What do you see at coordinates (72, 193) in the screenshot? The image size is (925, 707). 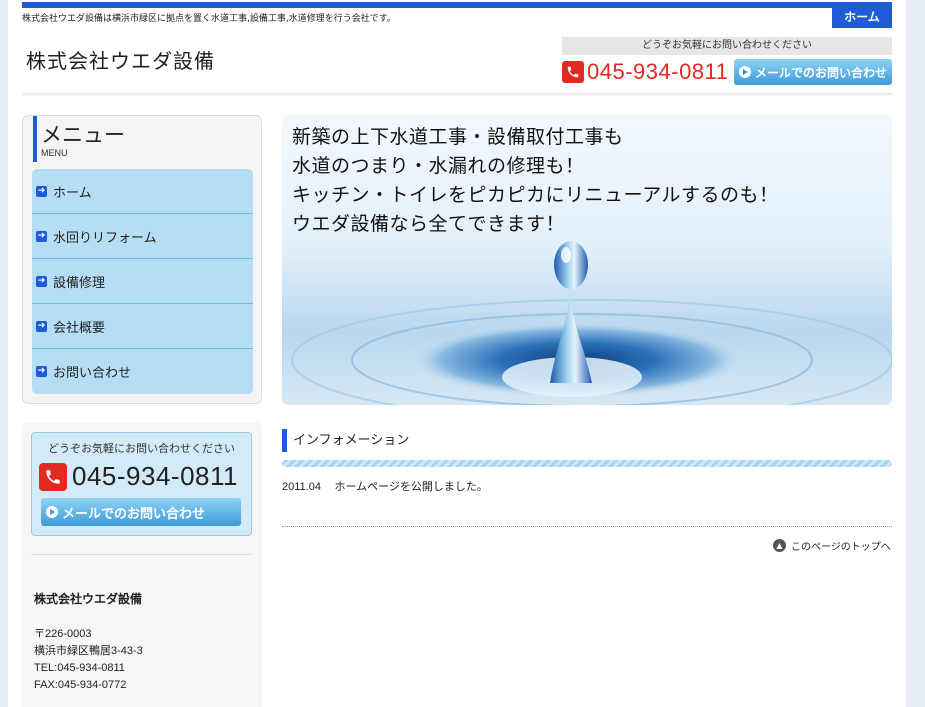 I see `sidebar-item-label: ホーム` at bounding box center [72, 193].